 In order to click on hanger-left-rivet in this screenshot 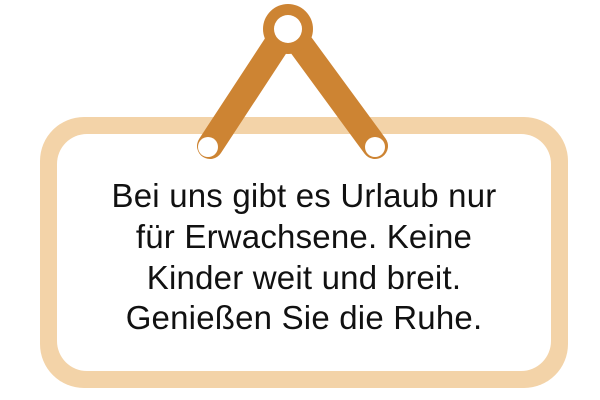, I will do `click(208, 147)`.